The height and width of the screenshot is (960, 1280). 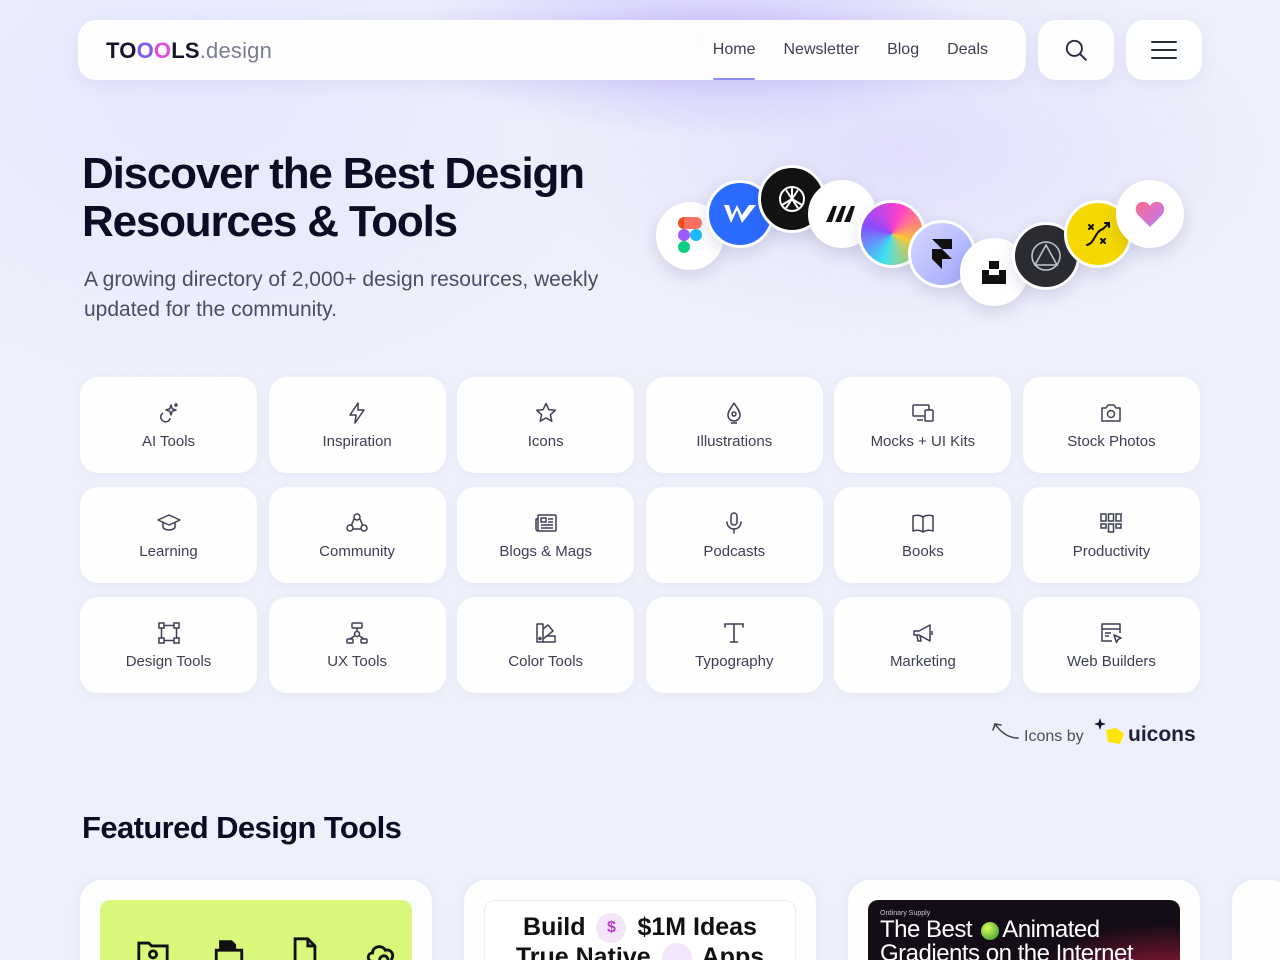 What do you see at coordinates (922, 661) in the screenshot?
I see `category-label: Marketing` at bounding box center [922, 661].